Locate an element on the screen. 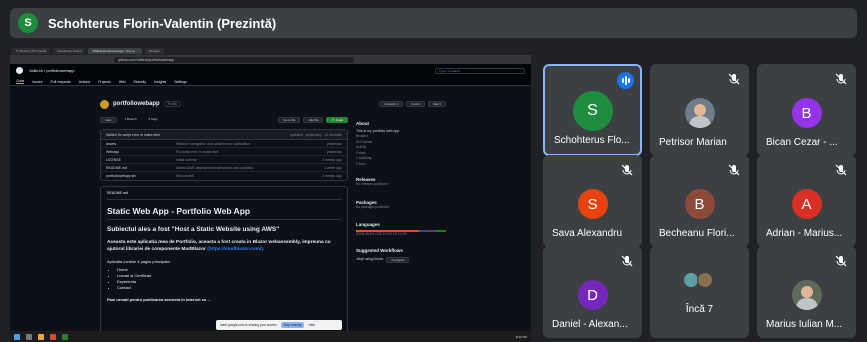 Image resolution: width=867 pixels, height=342 pixels. tab-settings: Settings is located at coordinates (180, 82).